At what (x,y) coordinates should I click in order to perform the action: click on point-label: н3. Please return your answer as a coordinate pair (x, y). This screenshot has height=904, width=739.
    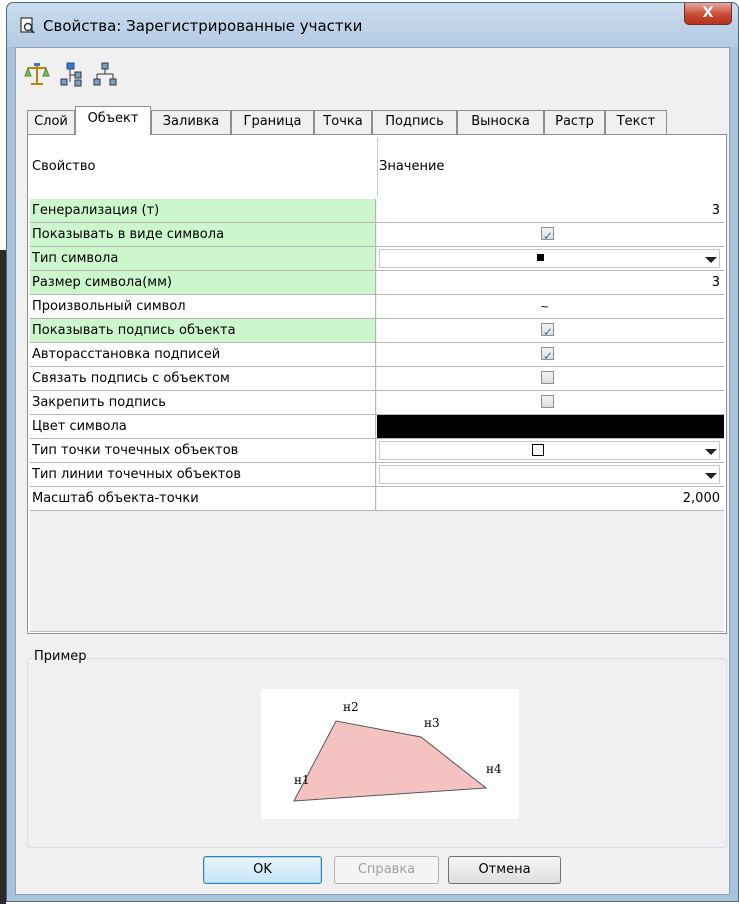
    Looking at the image, I should click on (432, 723).